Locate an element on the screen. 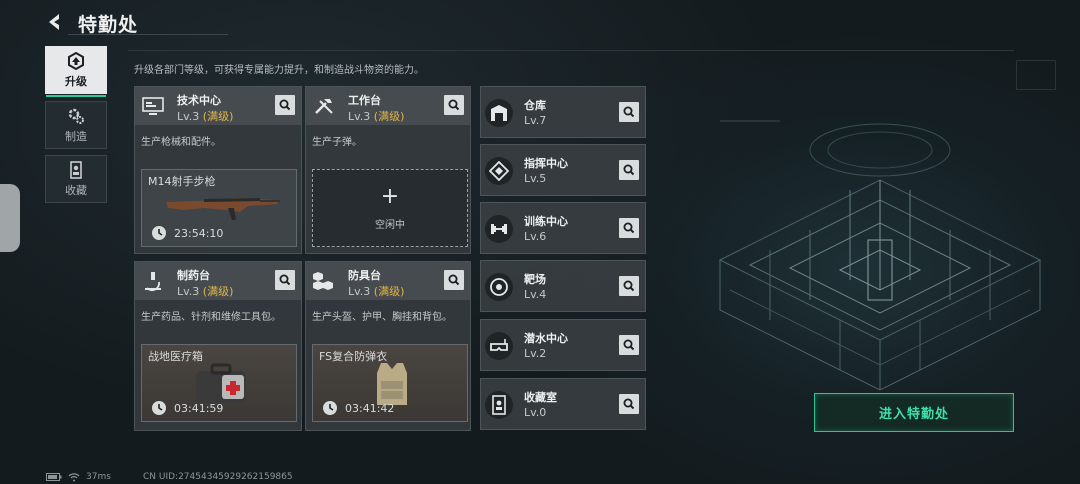 This screenshot has width=1080, height=484. wifi-icon is located at coordinates (74, 476).